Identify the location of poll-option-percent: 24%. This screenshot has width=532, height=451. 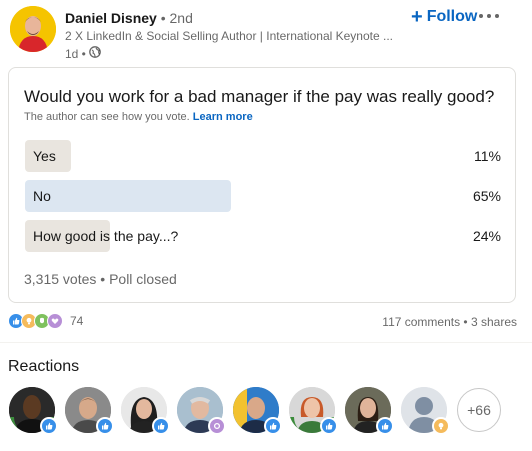
(486, 236).